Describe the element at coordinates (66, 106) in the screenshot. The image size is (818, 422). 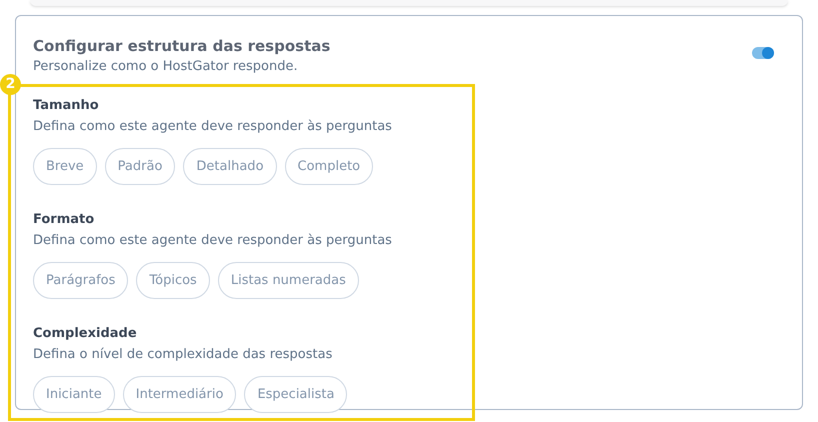
I see `section-title: Tamanho` at that location.